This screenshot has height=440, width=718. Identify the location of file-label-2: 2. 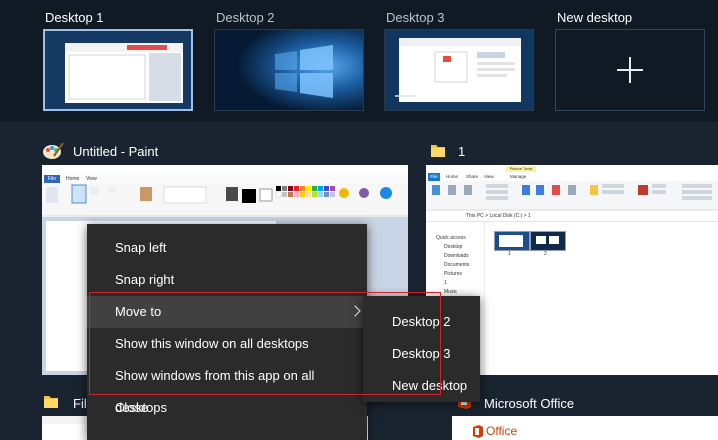
(545, 254).